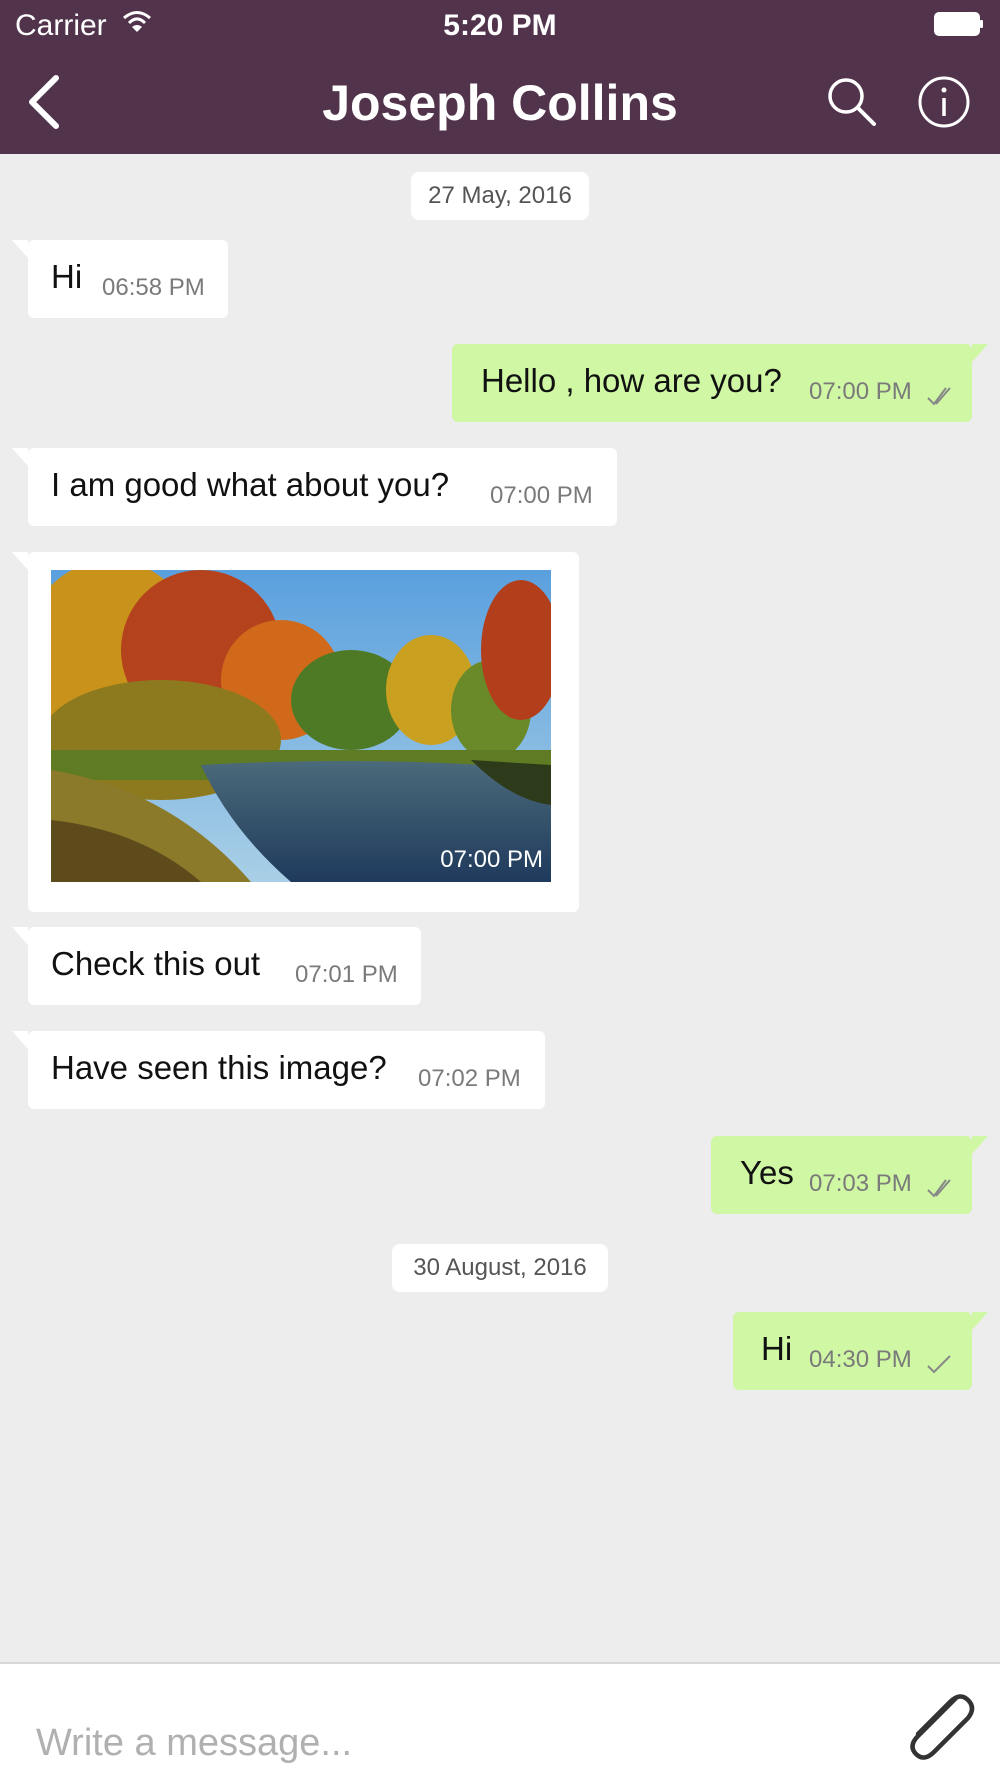 The width and height of the screenshot is (1000, 1780). What do you see at coordinates (958, 24) in the screenshot?
I see `battery-icon` at bounding box center [958, 24].